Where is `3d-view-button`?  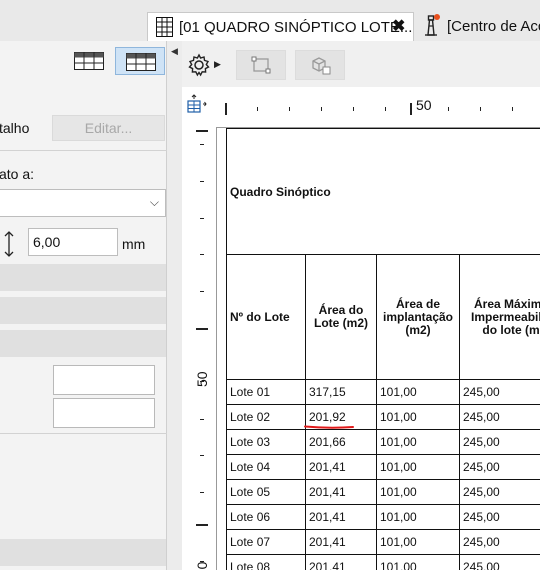
3d-view-button is located at coordinates (320, 65).